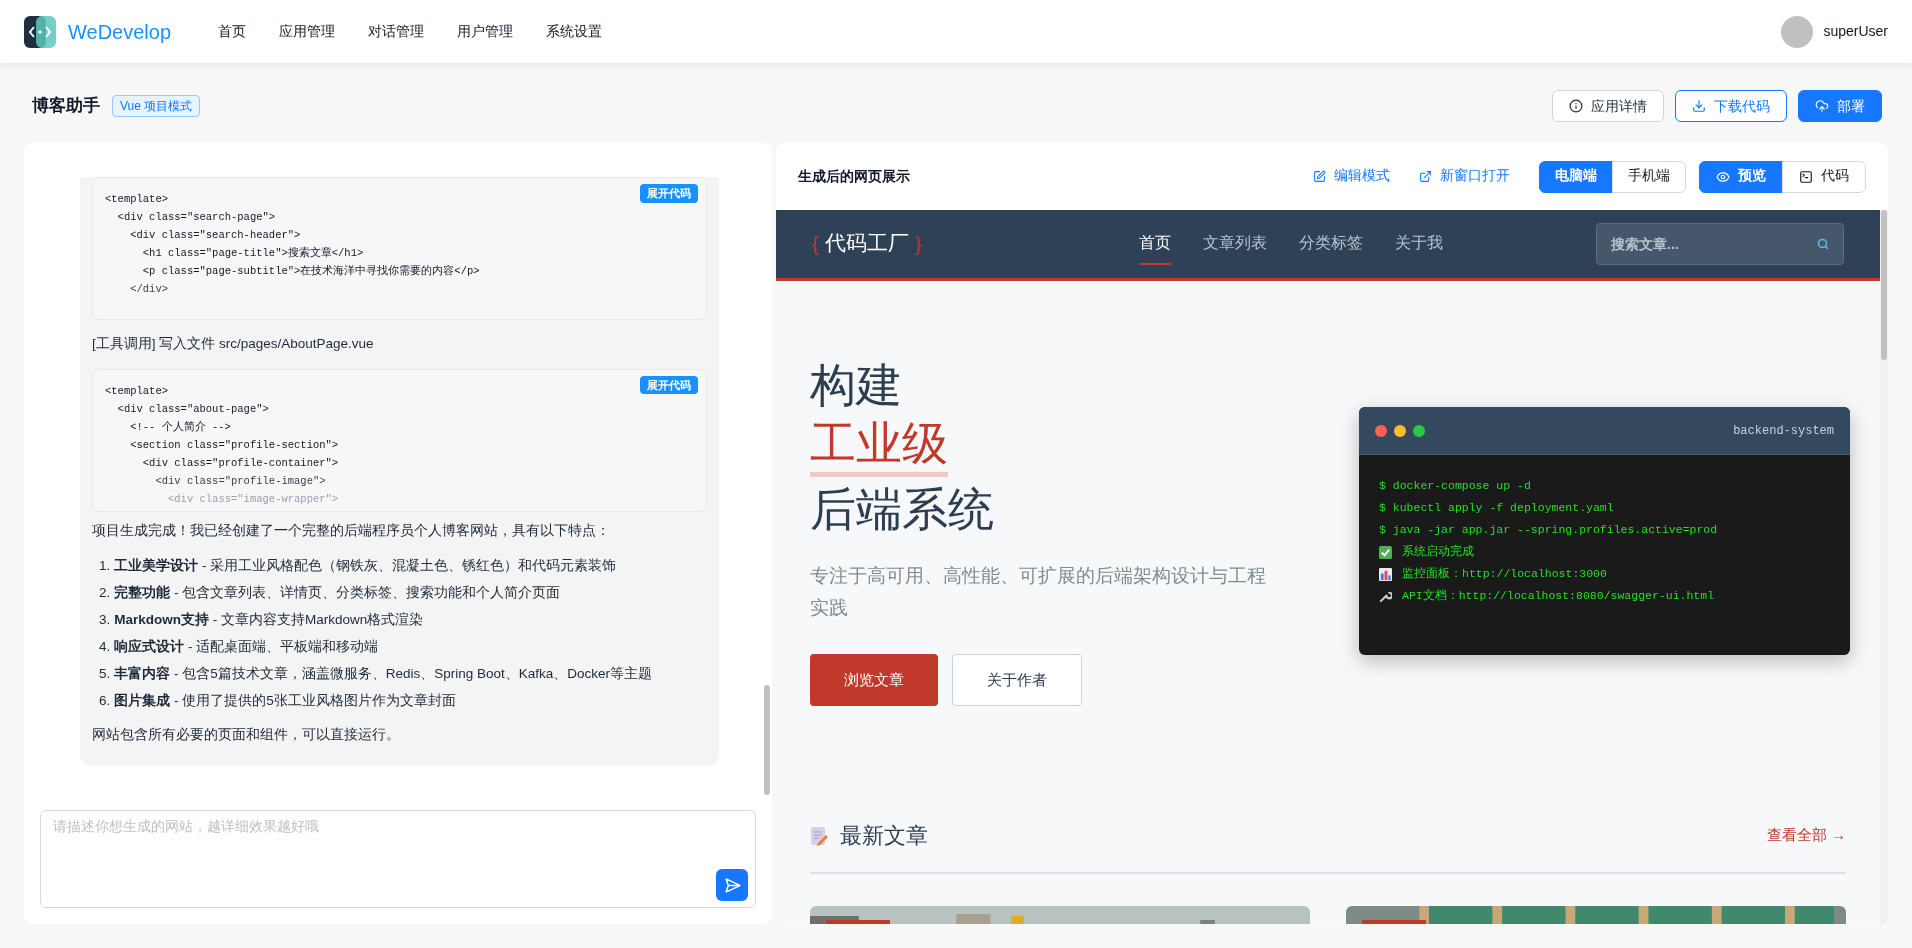 The width and height of the screenshot is (1912, 948). Describe the element at coordinates (1155, 244) in the screenshot. I see `site-nav-link: 首页` at that location.